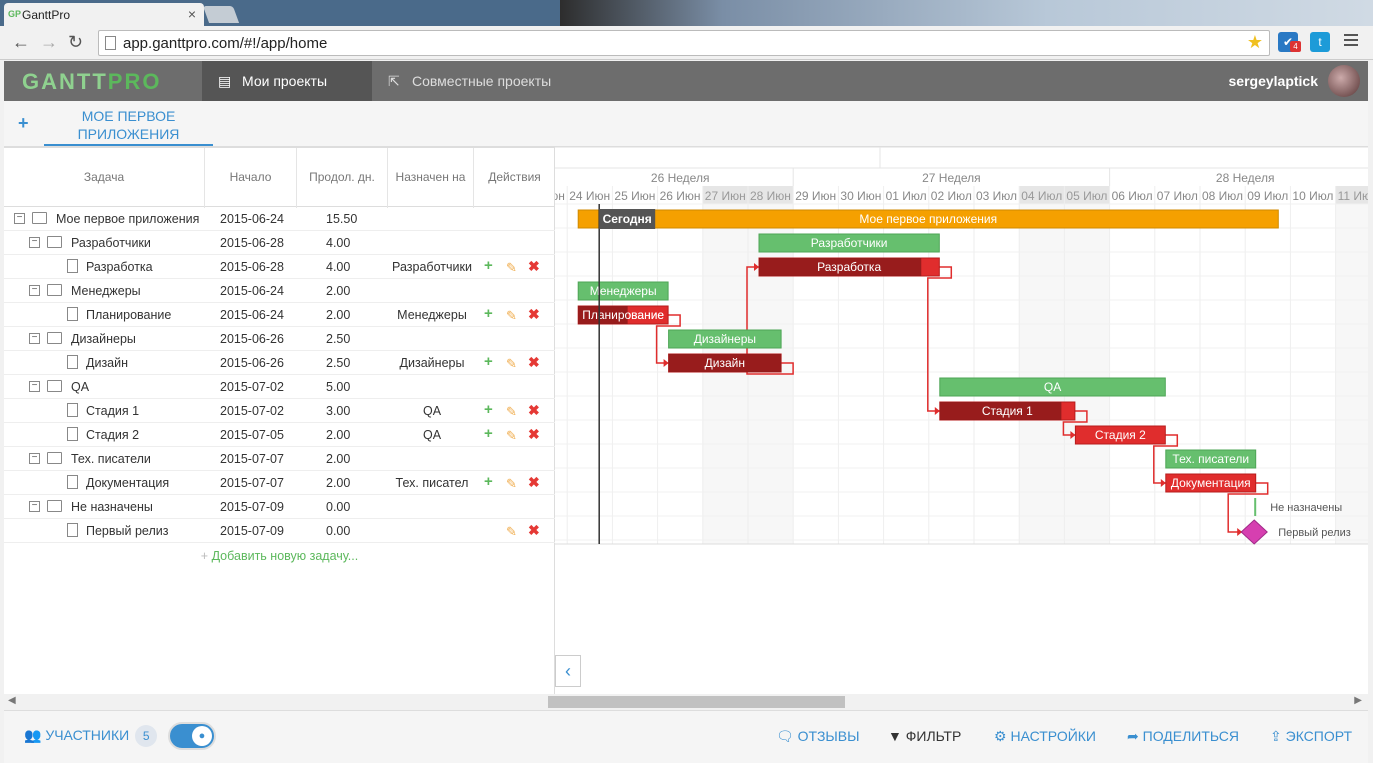 This screenshot has width=1373, height=763. What do you see at coordinates (1320, 42) in the screenshot?
I see `twitter-icon: t` at bounding box center [1320, 42].